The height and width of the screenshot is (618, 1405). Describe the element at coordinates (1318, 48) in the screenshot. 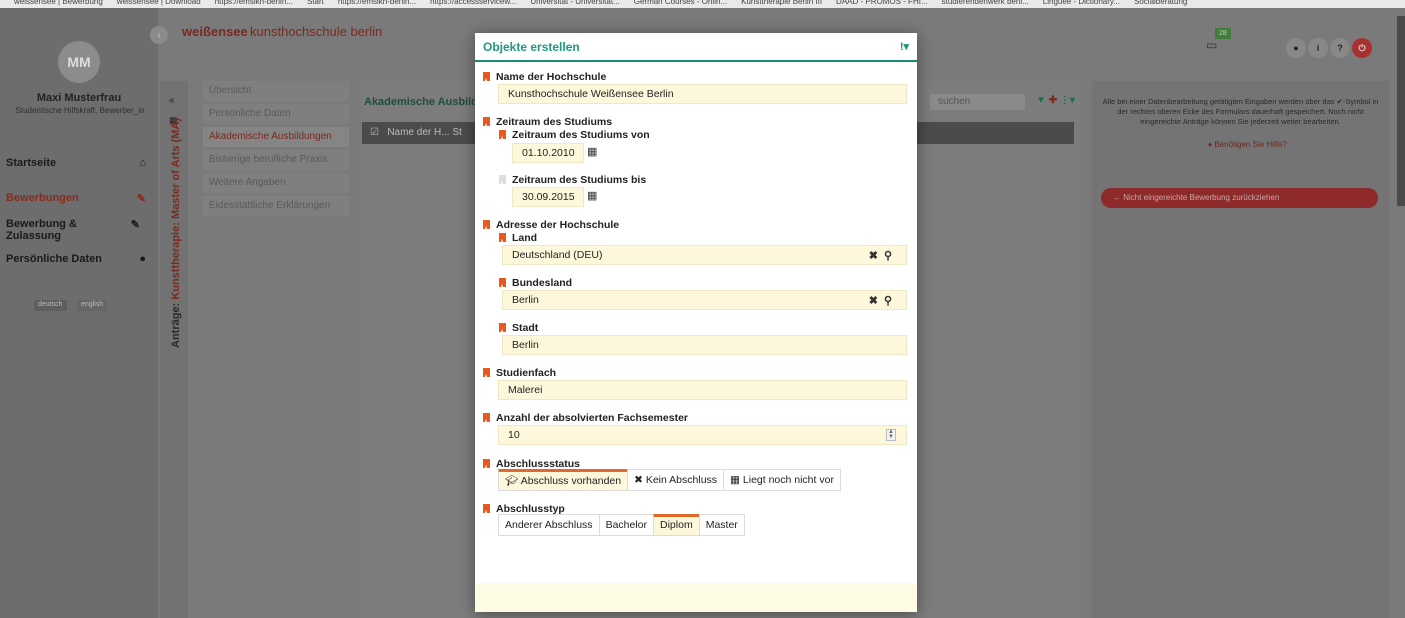

I see `info-icon: i` at that location.